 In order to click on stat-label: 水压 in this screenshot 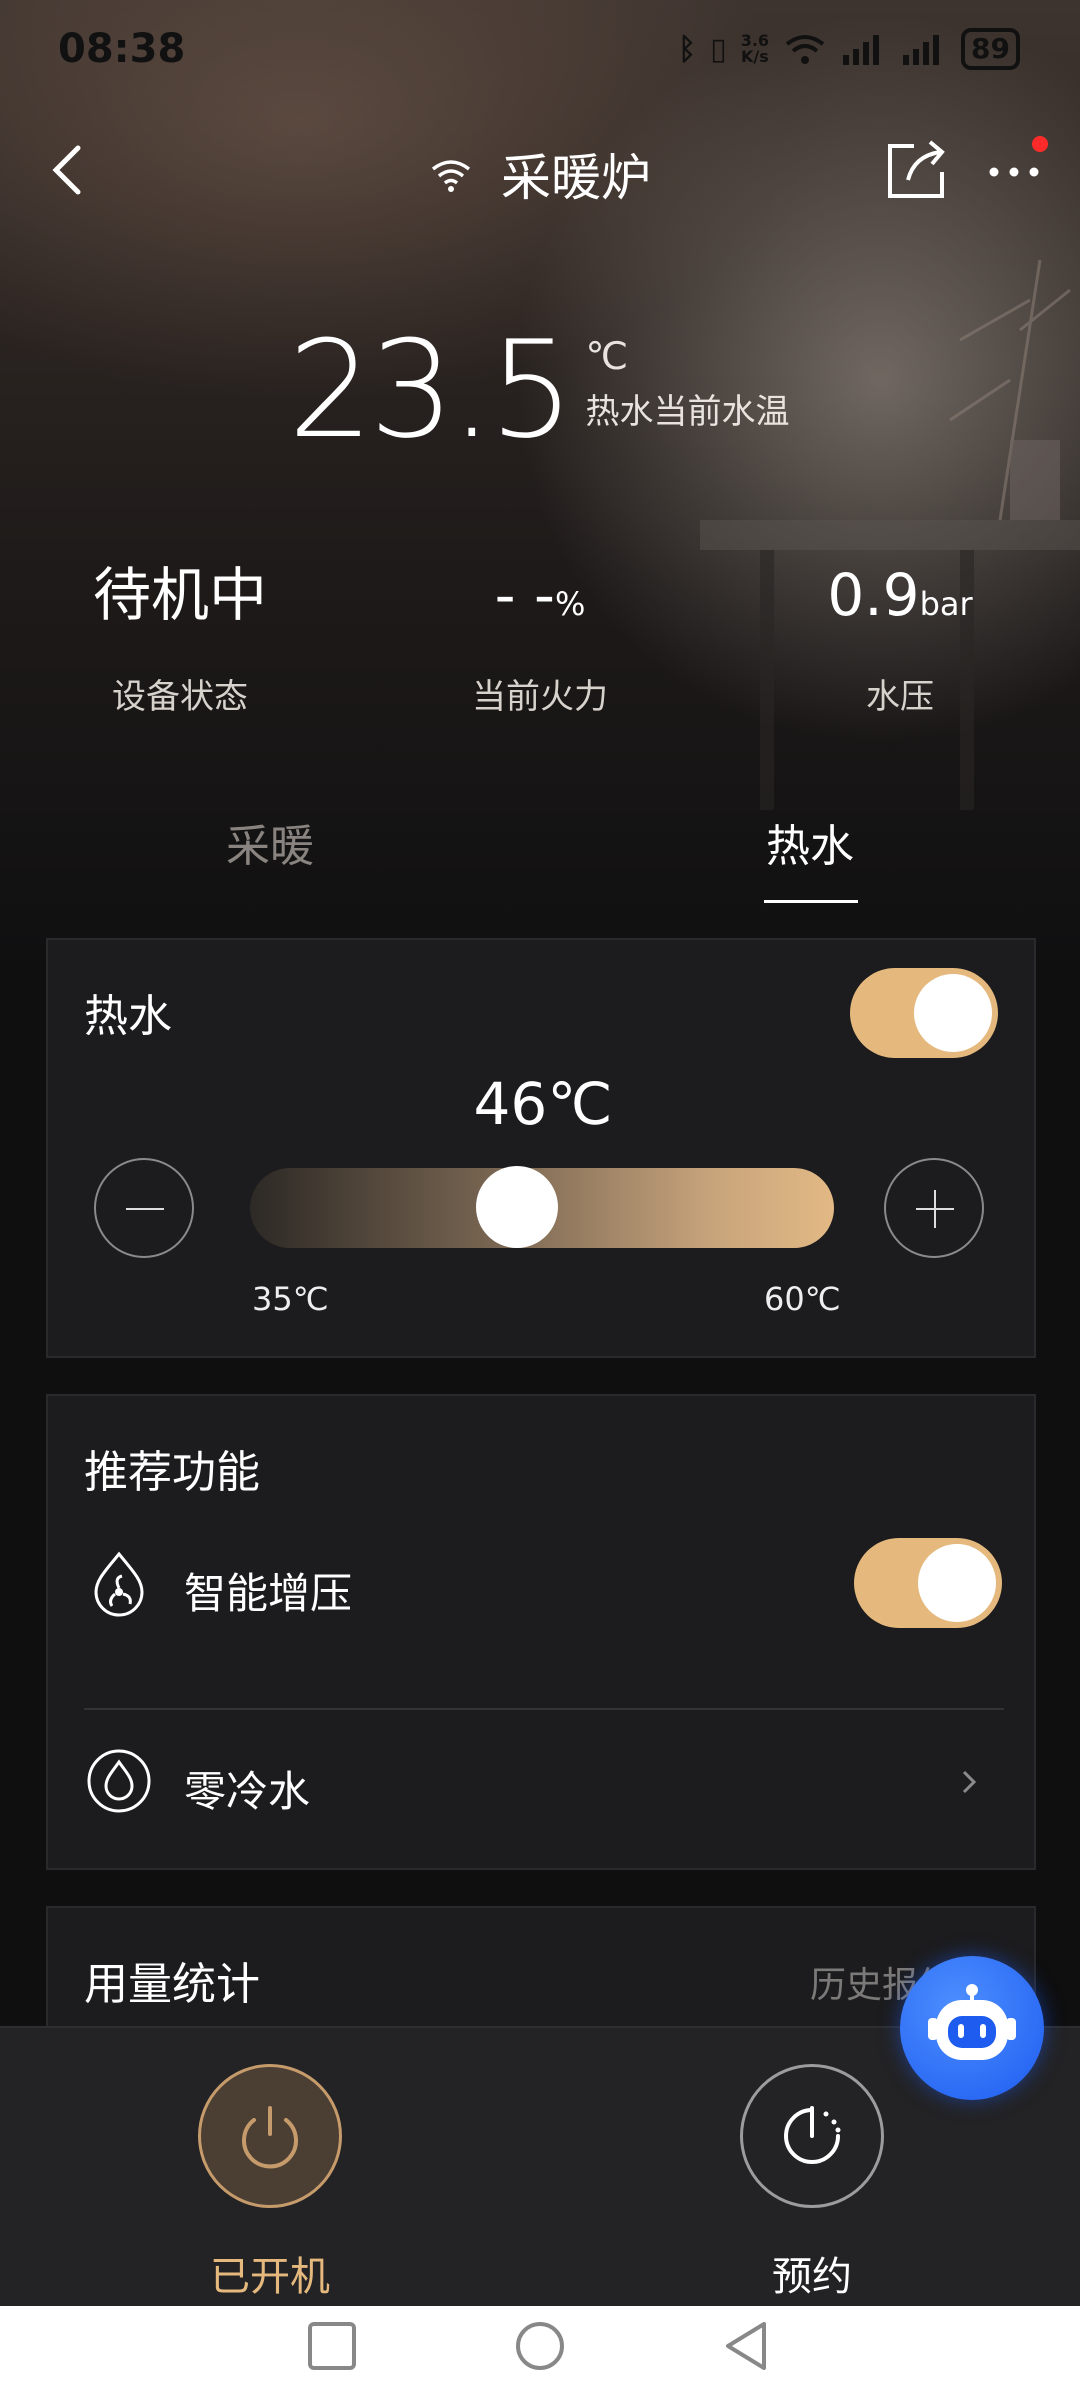, I will do `click(900, 697)`.